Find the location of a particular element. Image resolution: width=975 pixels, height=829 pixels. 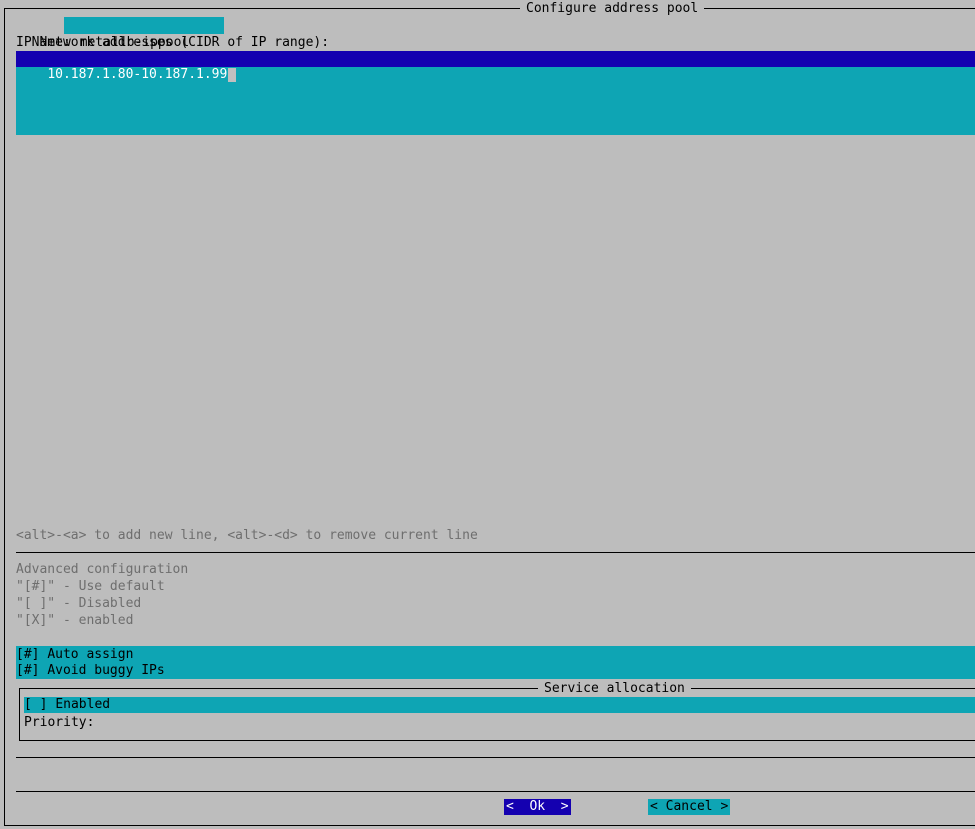

legend-enabled: "[X]" - enabled is located at coordinates (75, 620).